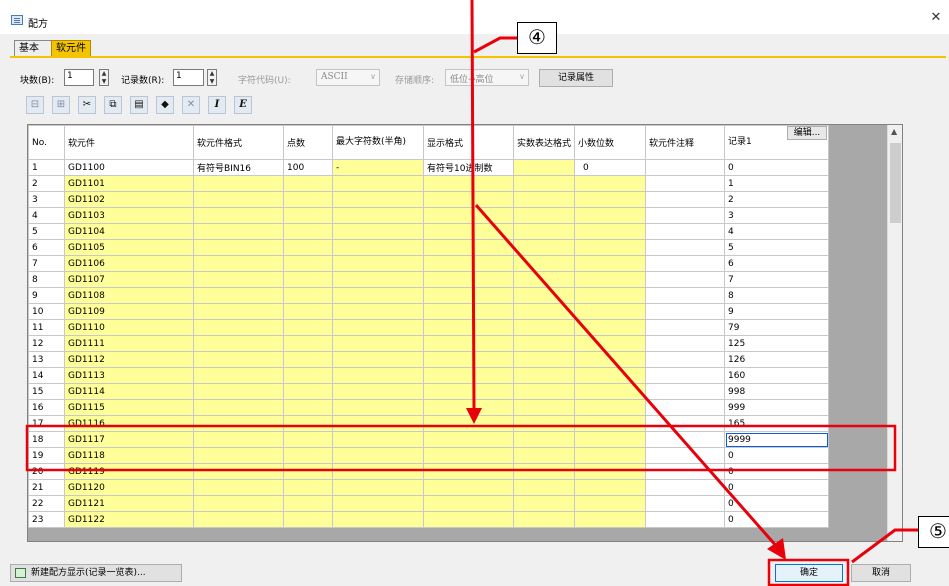  Describe the element at coordinates (308, 167) in the screenshot. I see `cell-points: 100` at that location.